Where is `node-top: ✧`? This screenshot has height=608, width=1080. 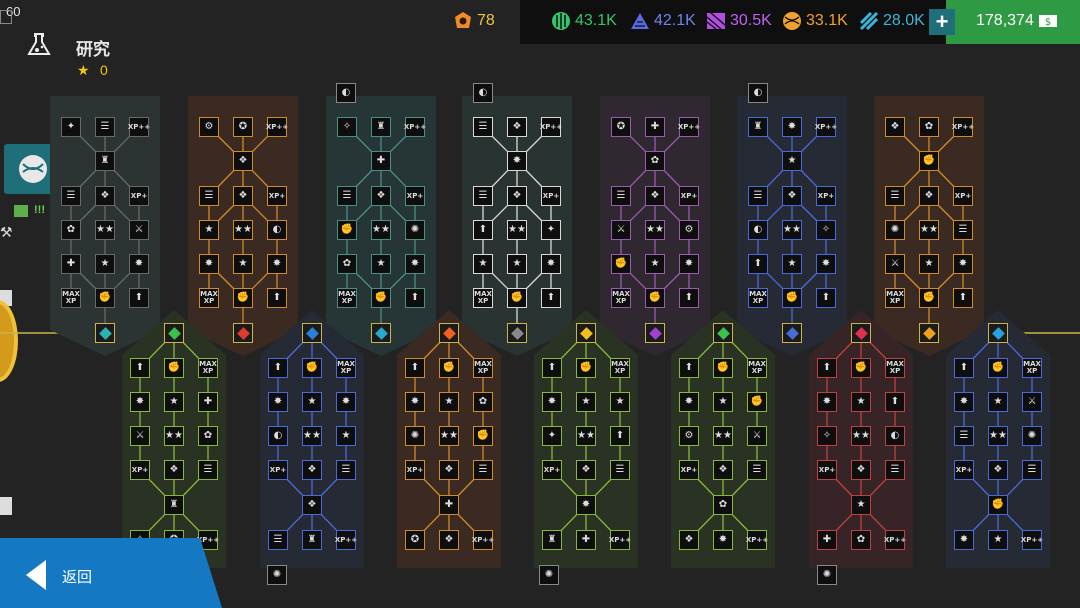
node-top: ✧ is located at coordinates (347, 127).